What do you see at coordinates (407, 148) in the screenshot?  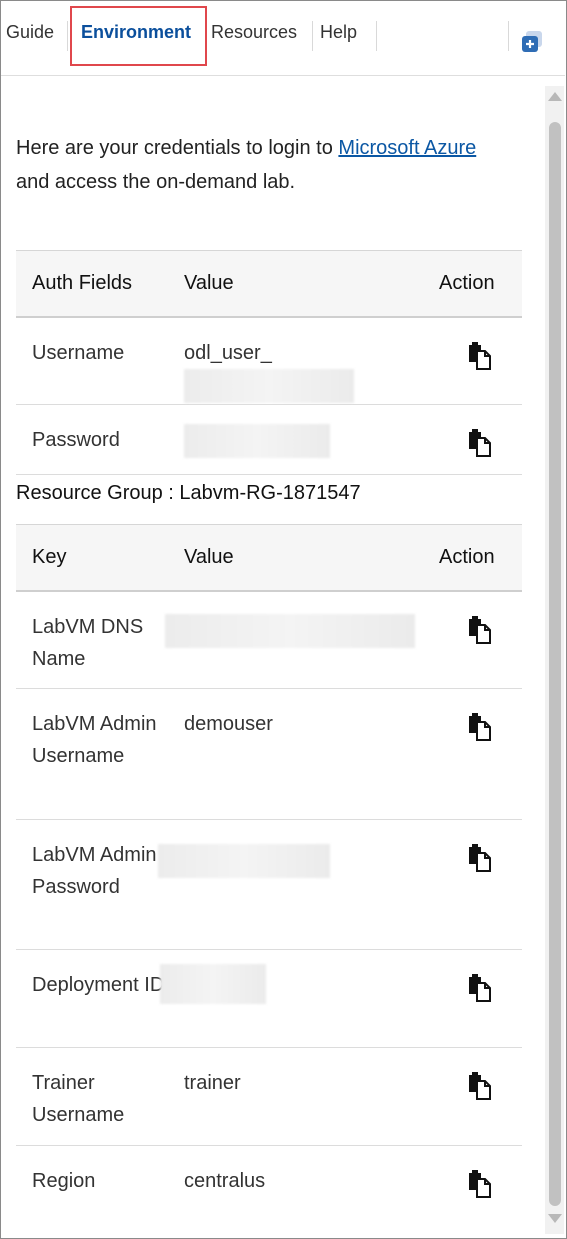 I see `azure-link: Microsoft Azure` at bounding box center [407, 148].